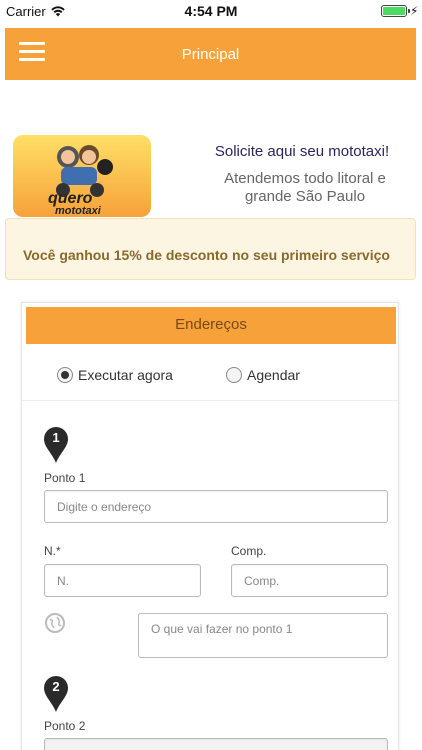 The height and width of the screenshot is (750, 422). What do you see at coordinates (234, 375) in the screenshot?
I see `radio-unselected-icon` at bounding box center [234, 375].